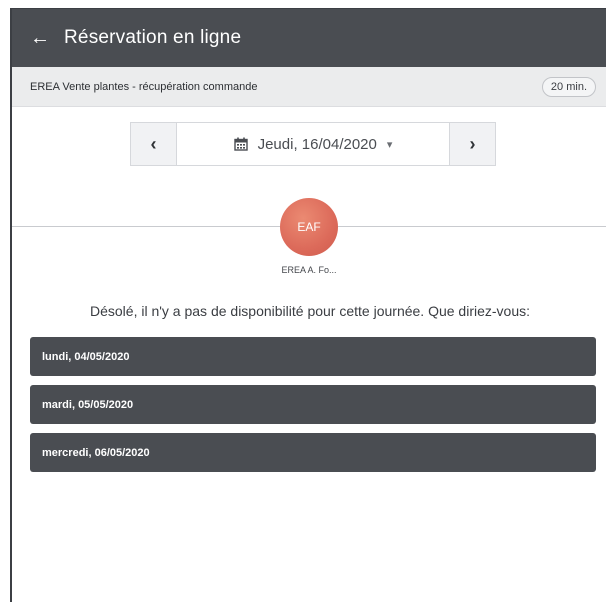 The width and height of the screenshot is (607, 602). I want to click on calendar-icon, so click(240, 144).